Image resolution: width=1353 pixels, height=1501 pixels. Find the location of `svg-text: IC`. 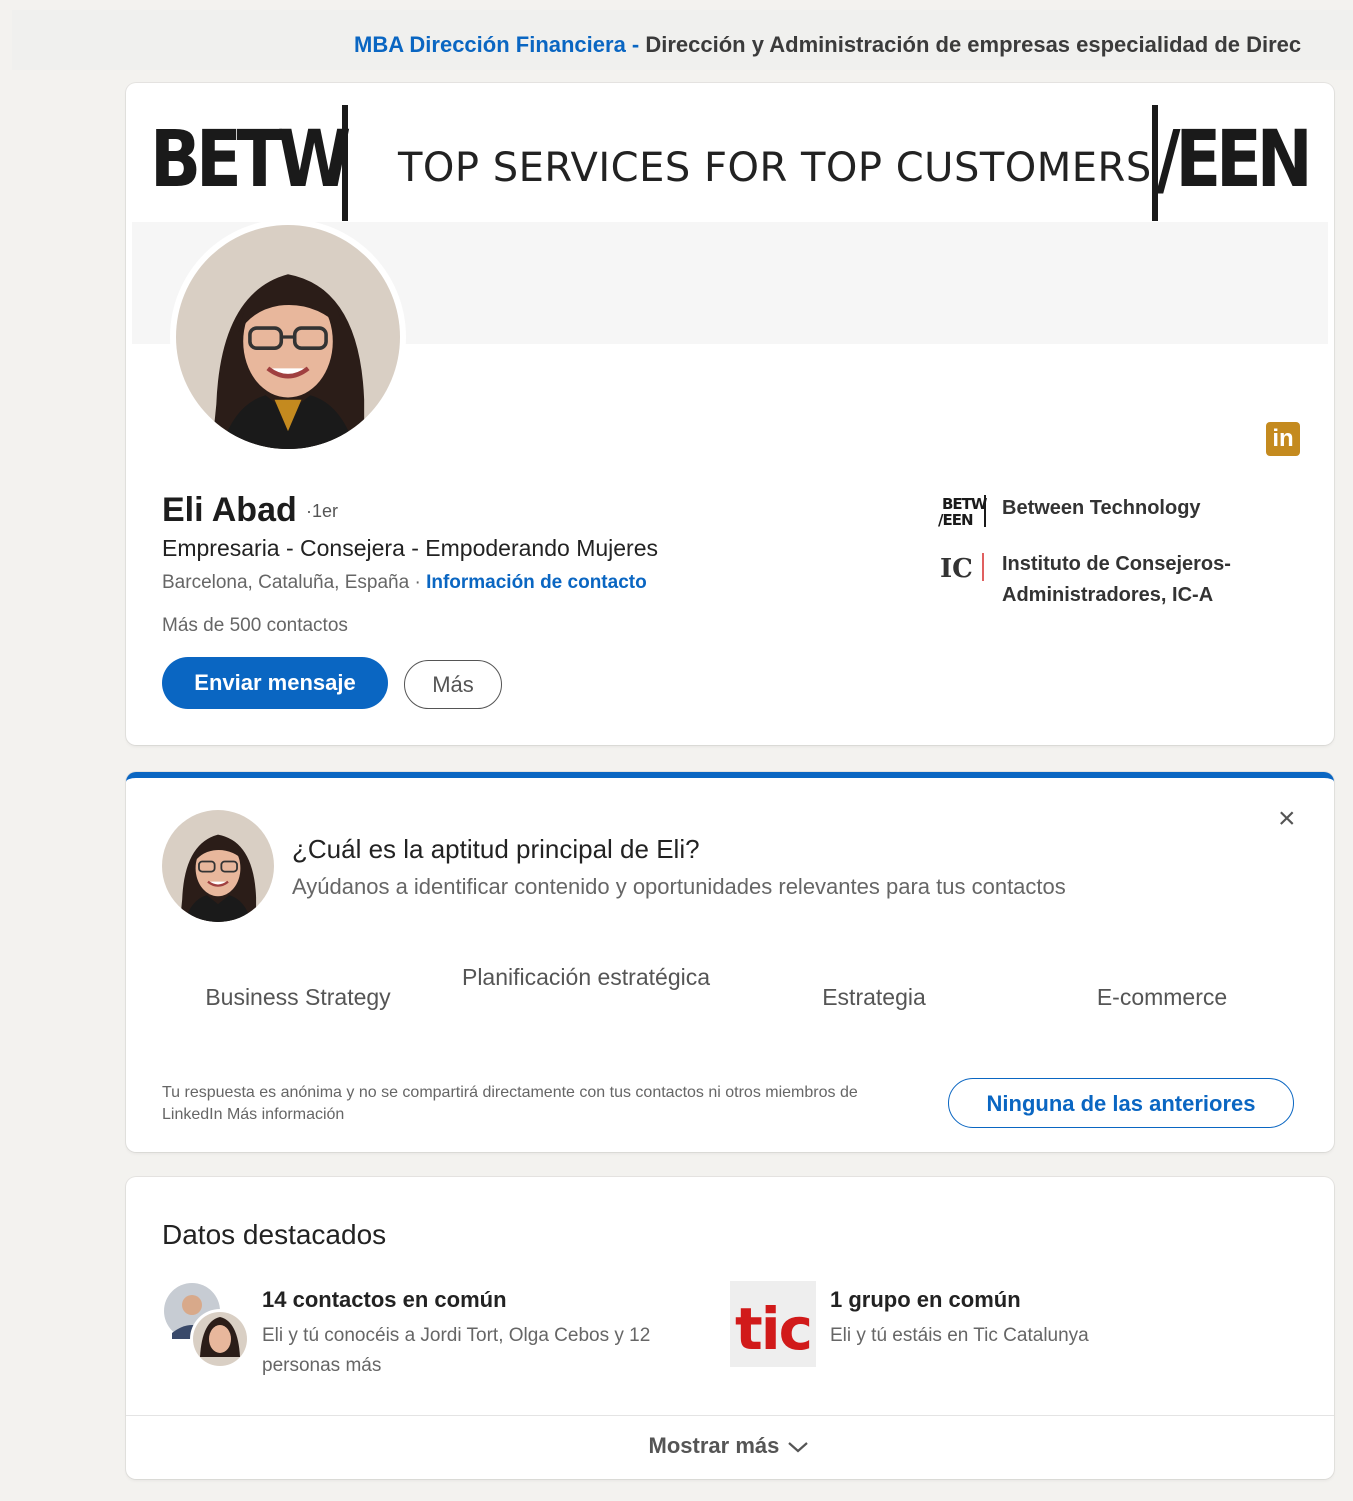

svg-text: IC is located at coordinates (956, 569).